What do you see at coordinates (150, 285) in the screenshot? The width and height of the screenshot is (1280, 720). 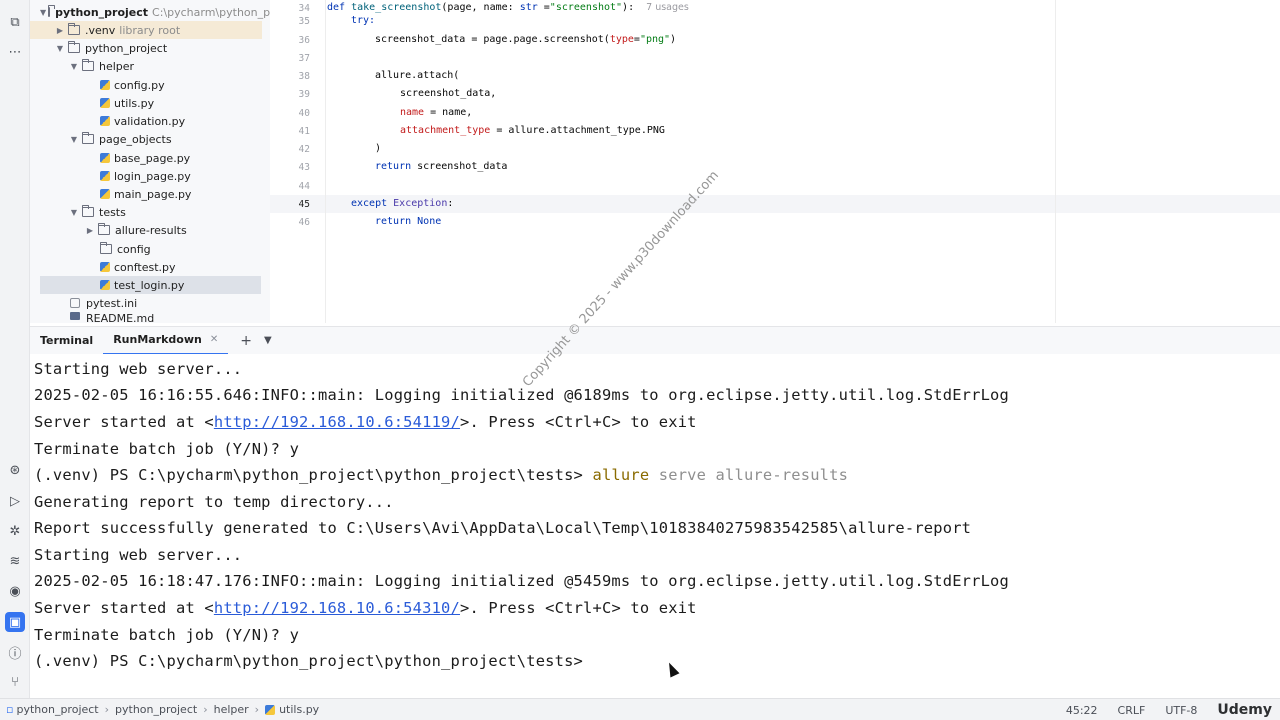 I see `tree-file-selected: test_login.py` at bounding box center [150, 285].